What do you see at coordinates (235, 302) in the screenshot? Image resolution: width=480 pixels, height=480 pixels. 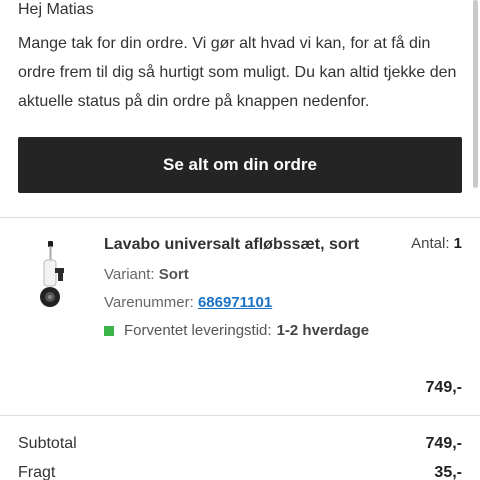 I see `sku-link: 686971101` at bounding box center [235, 302].